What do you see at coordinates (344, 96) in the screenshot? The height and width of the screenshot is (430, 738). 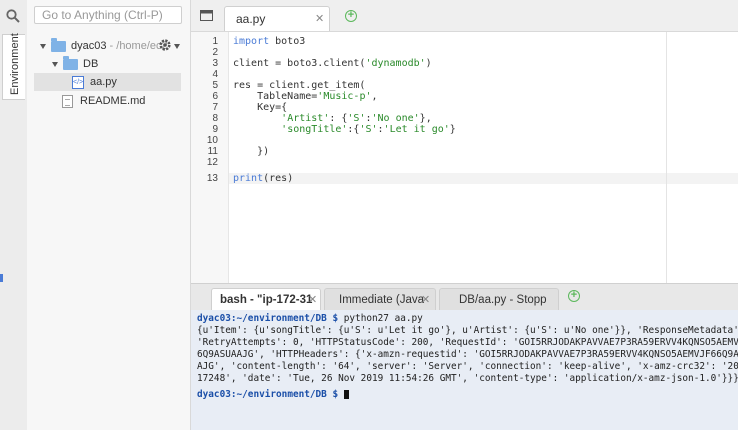 I see `code-string: 'Music-p'` at bounding box center [344, 96].